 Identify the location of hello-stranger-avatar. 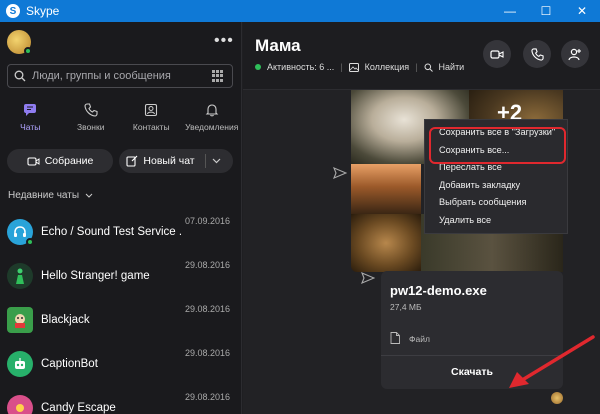
(20, 276).